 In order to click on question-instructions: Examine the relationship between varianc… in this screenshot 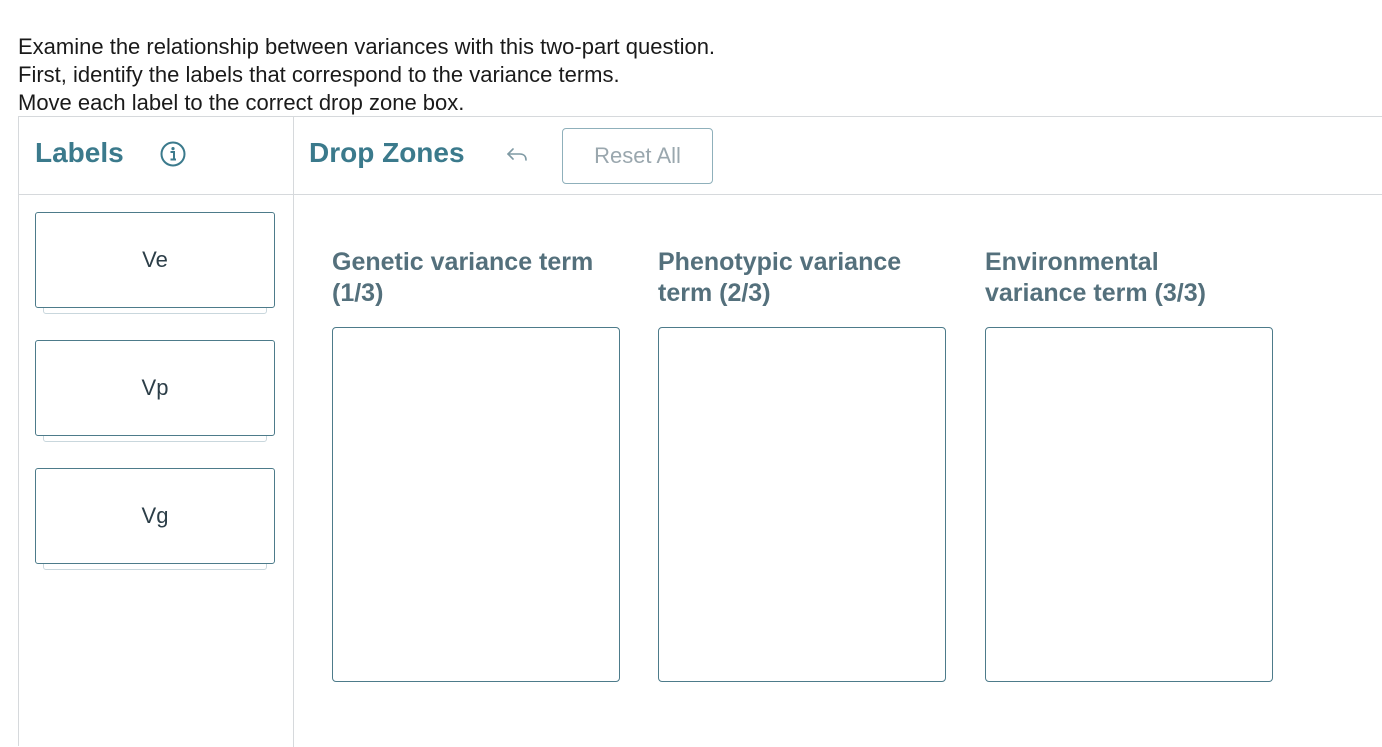, I will do `click(366, 75)`.